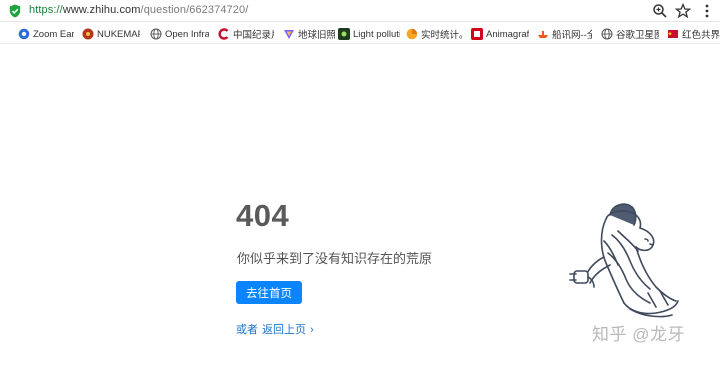 The width and height of the screenshot is (720, 365). What do you see at coordinates (118, 34) in the screenshot?
I see `bookmark-label: NUKEMAP` at bounding box center [118, 34].